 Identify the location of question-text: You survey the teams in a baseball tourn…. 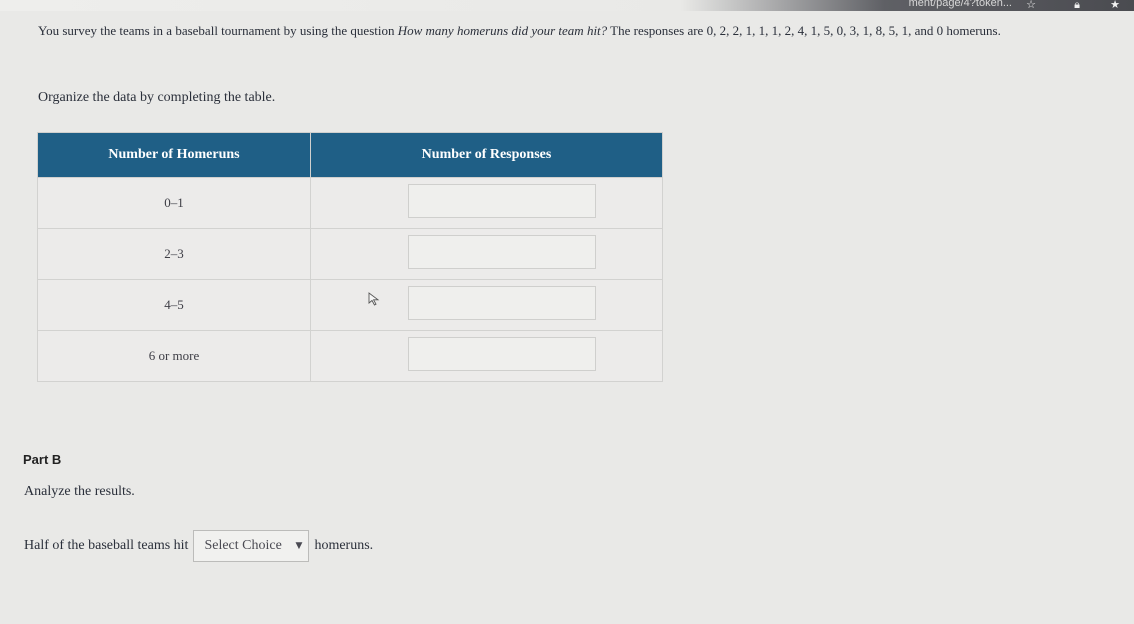
(578, 30).